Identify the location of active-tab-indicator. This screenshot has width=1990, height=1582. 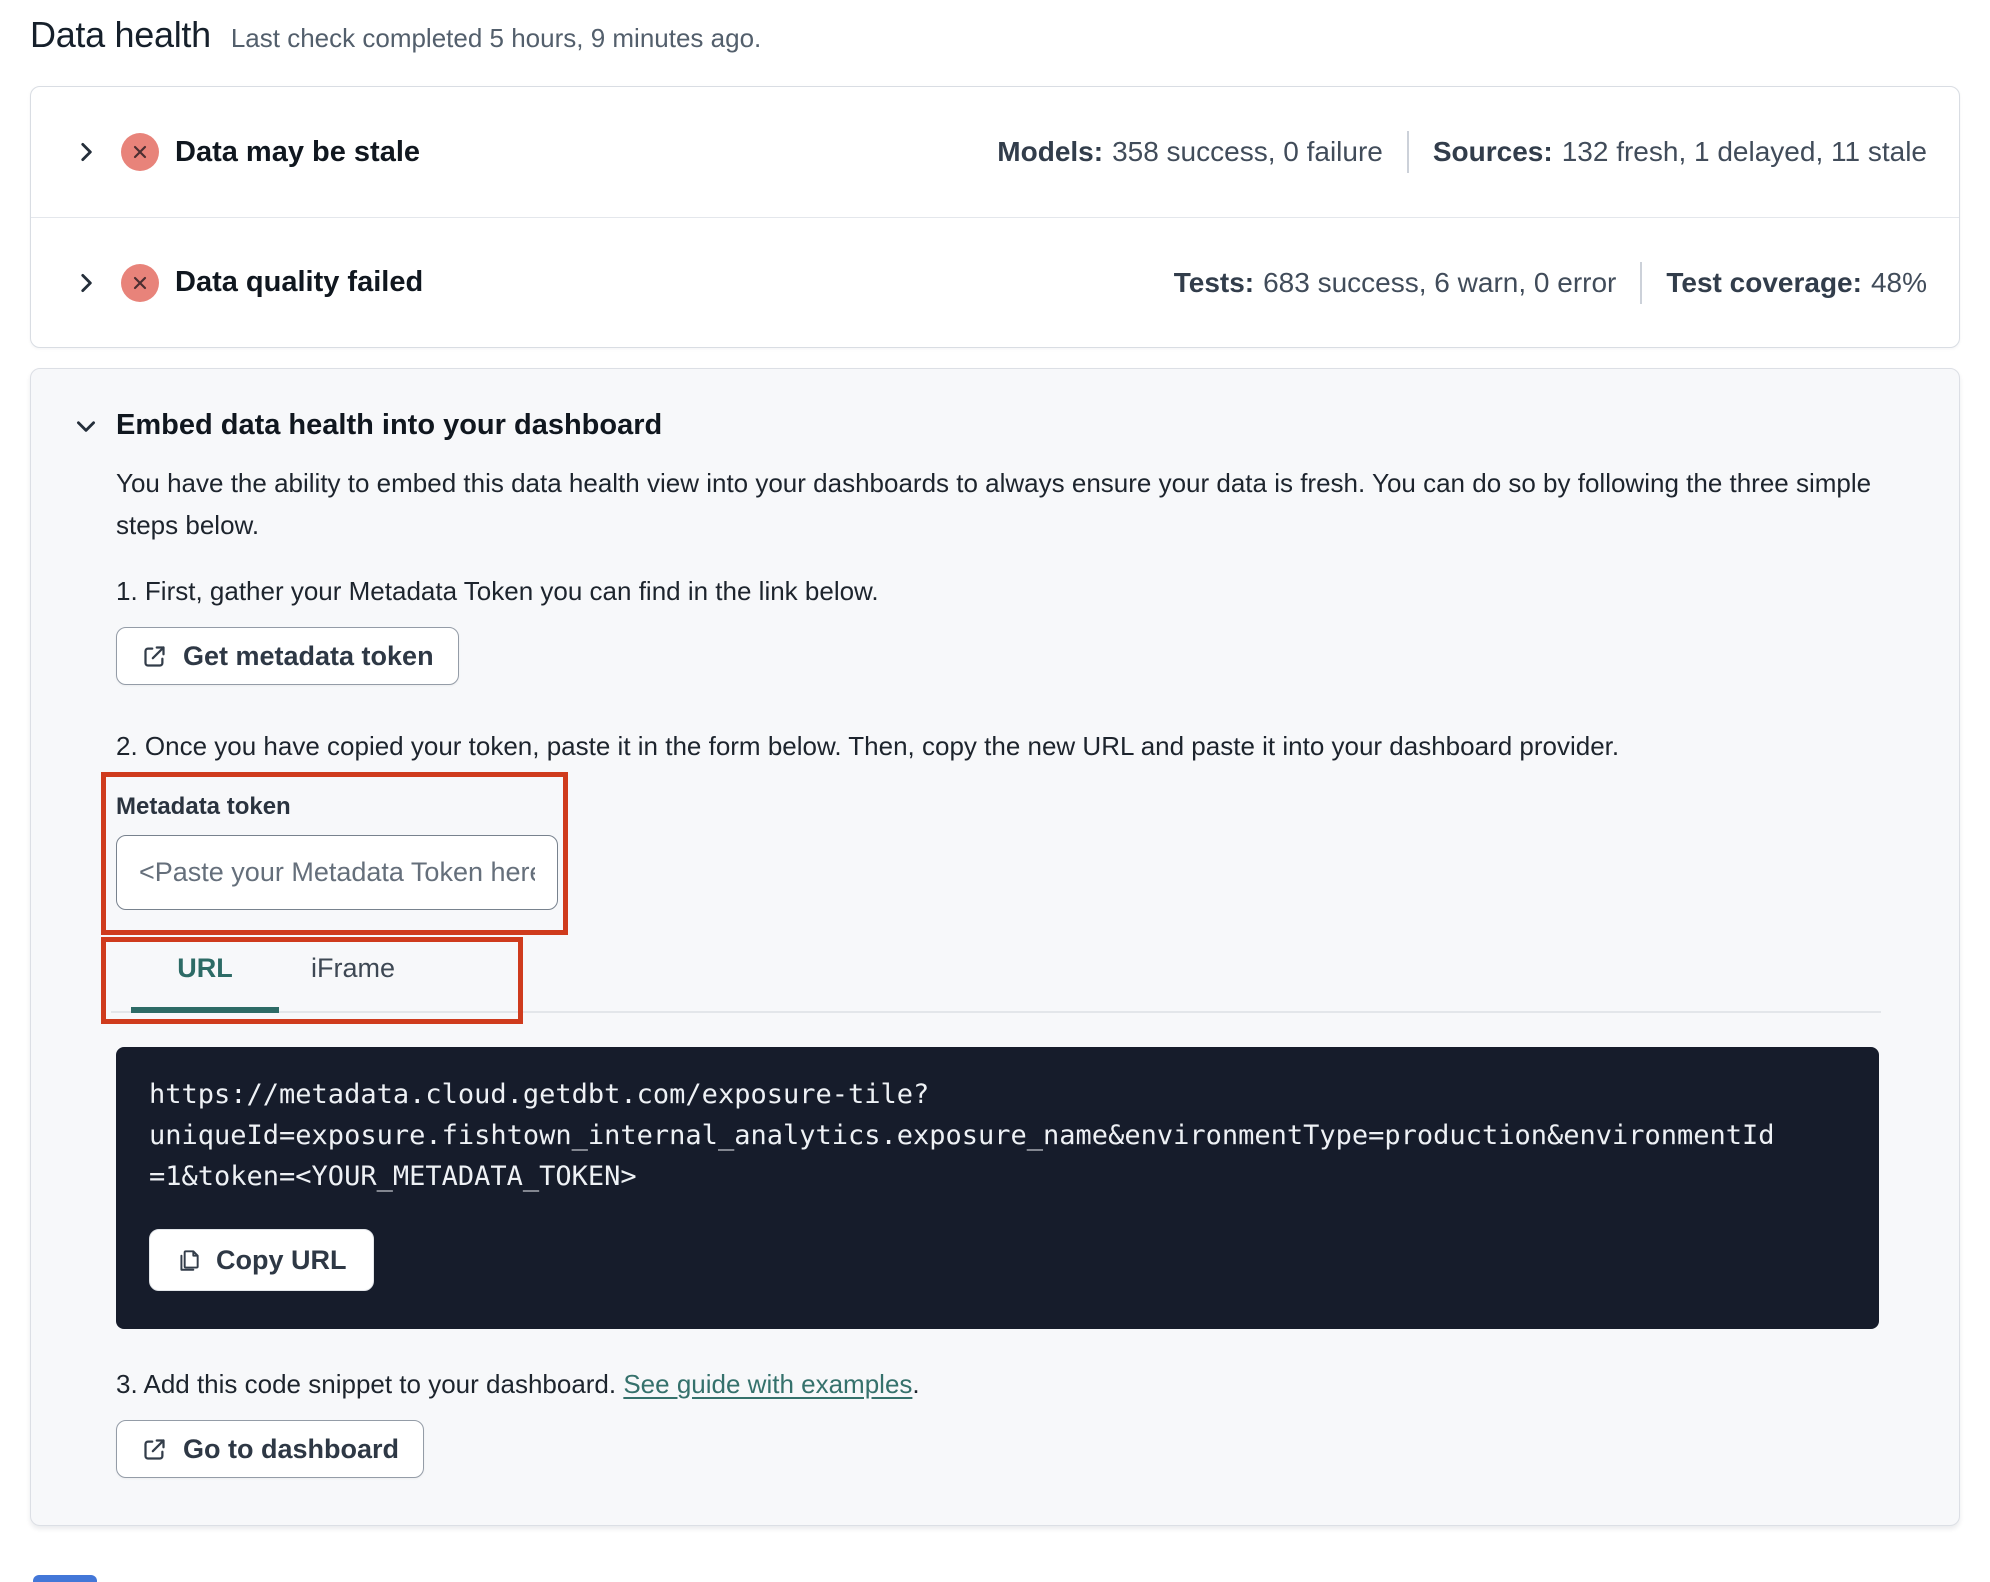
(205, 1010).